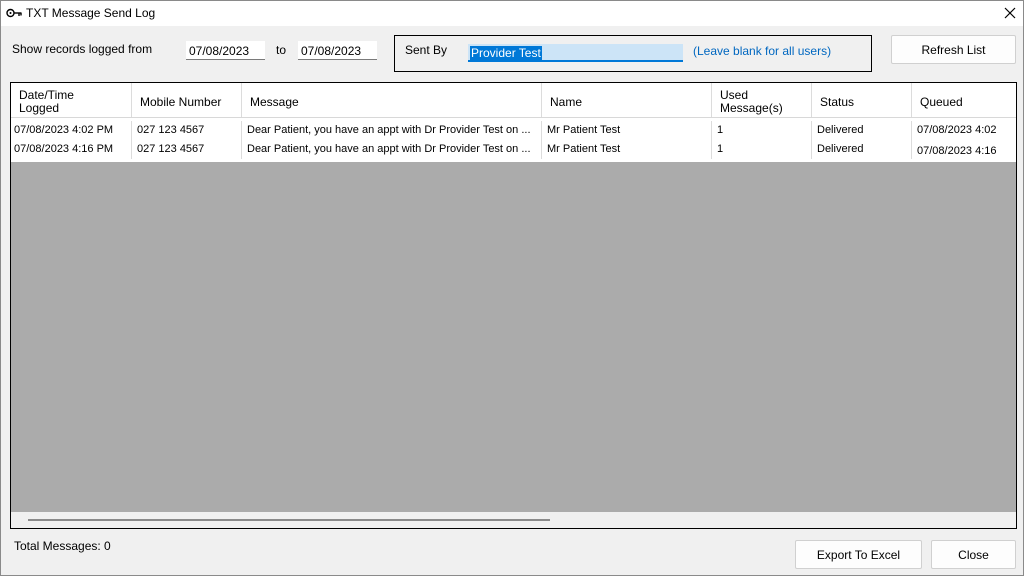 The image size is (1024, 576). I want to click on column-header-label: Status, so click(837, 101).